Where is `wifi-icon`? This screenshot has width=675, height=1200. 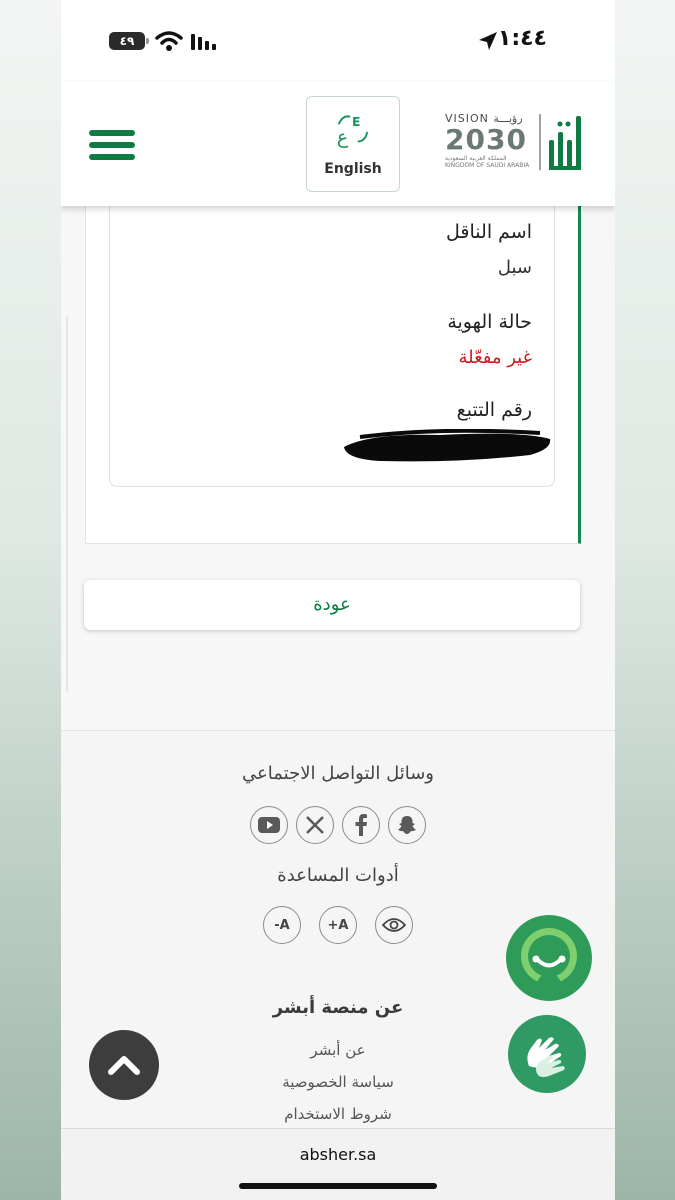 wifi-icon is located at coordinates (169, 41).